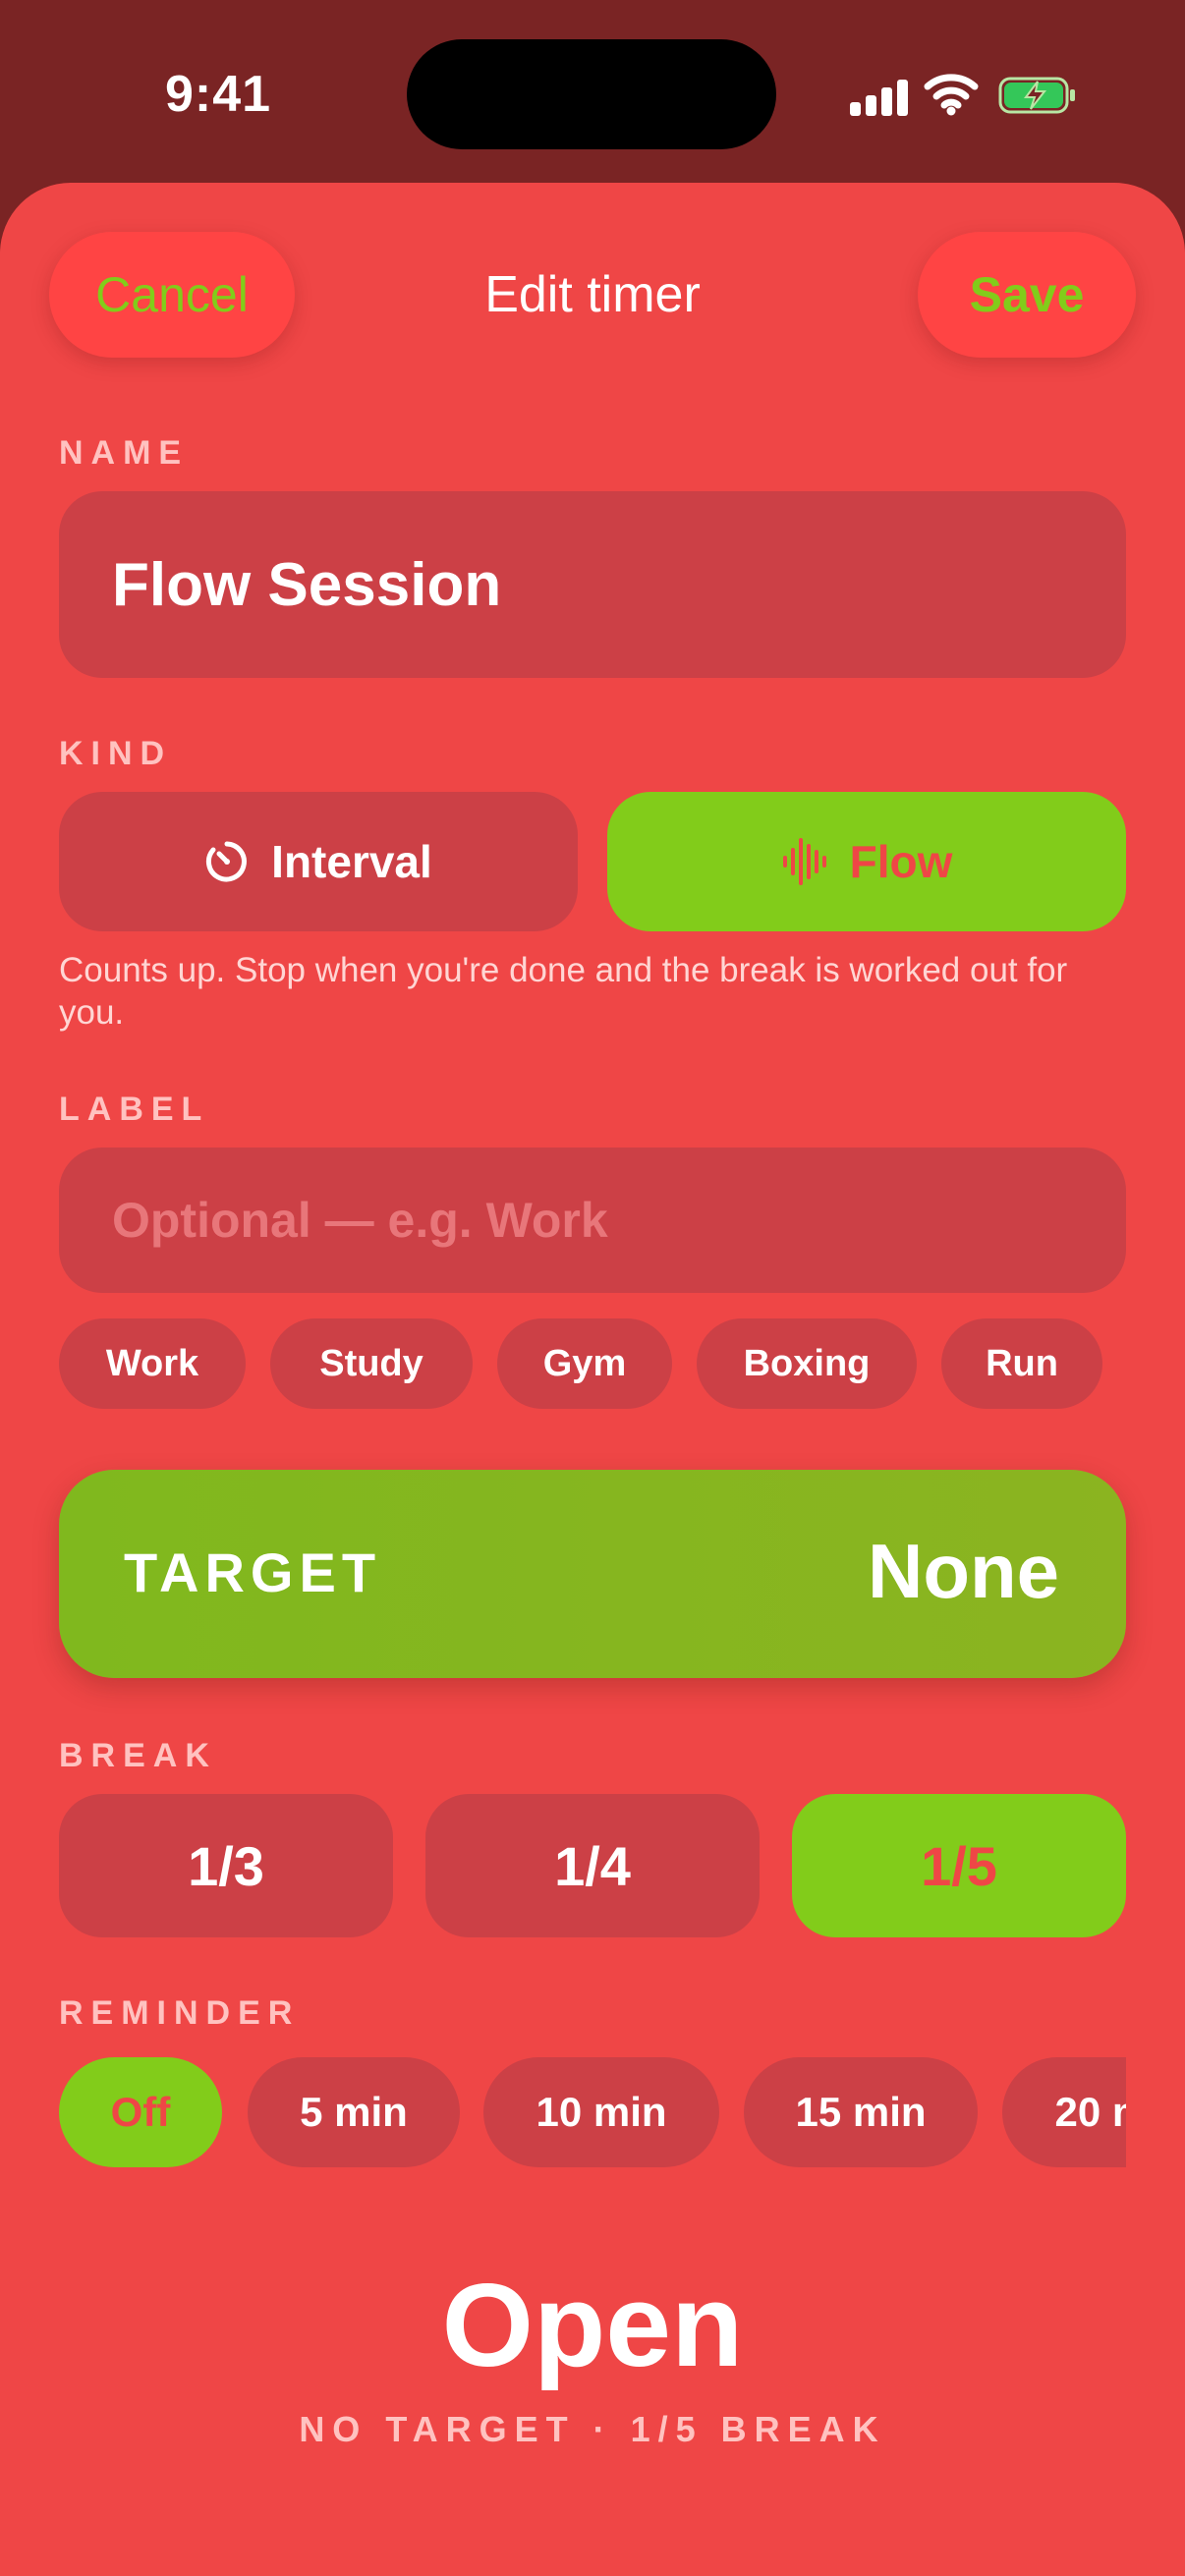  I want to click on label-chip-study: Study, so click(372, 1363).